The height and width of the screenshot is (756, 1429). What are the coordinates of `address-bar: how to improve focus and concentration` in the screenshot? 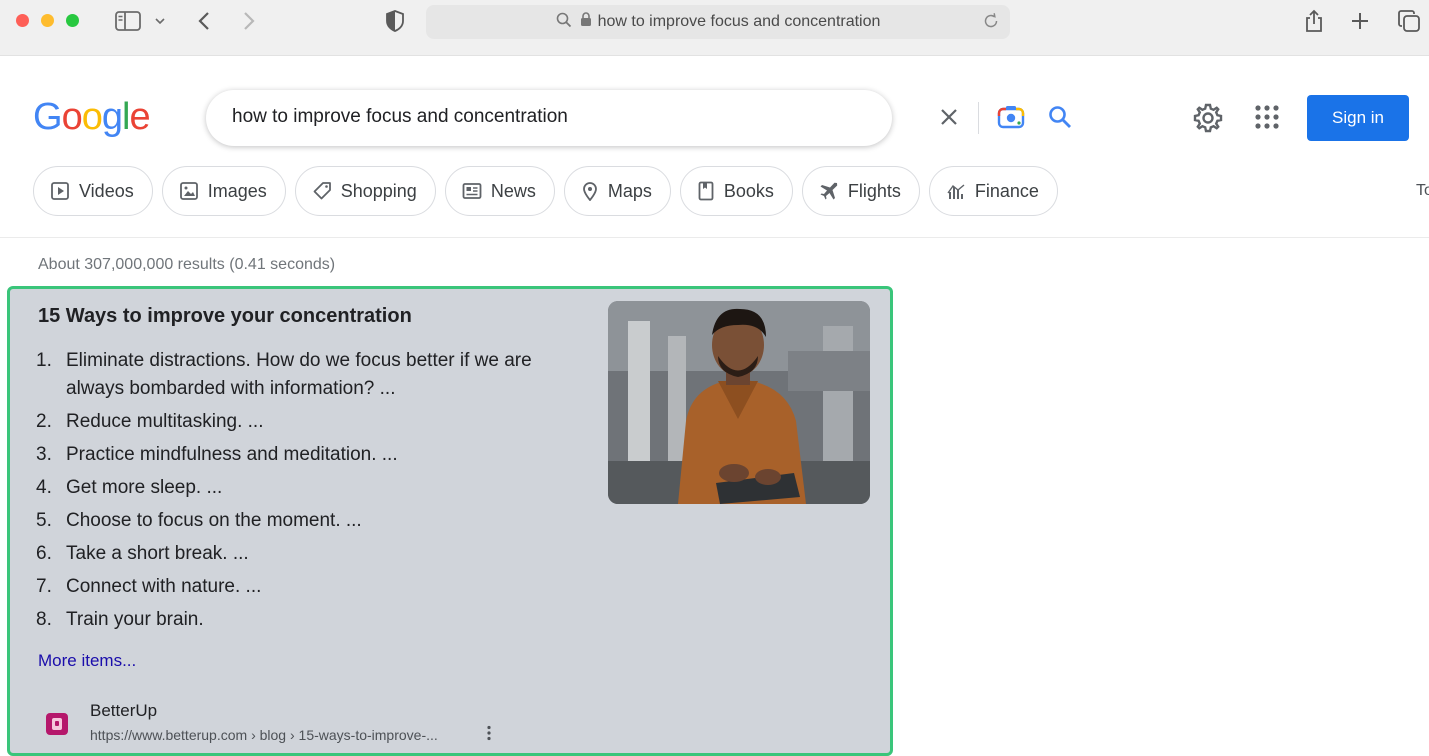 It's located at (718, 22).